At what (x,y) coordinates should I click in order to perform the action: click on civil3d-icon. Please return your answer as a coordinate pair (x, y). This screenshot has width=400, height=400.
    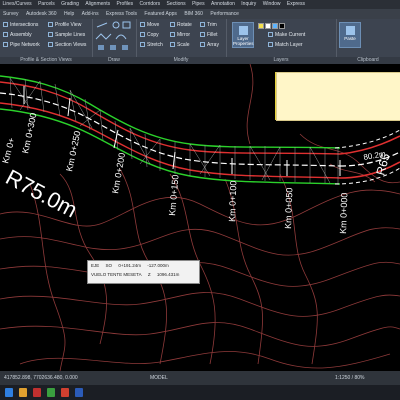
    Looking at the image, I should click on (65, 392).